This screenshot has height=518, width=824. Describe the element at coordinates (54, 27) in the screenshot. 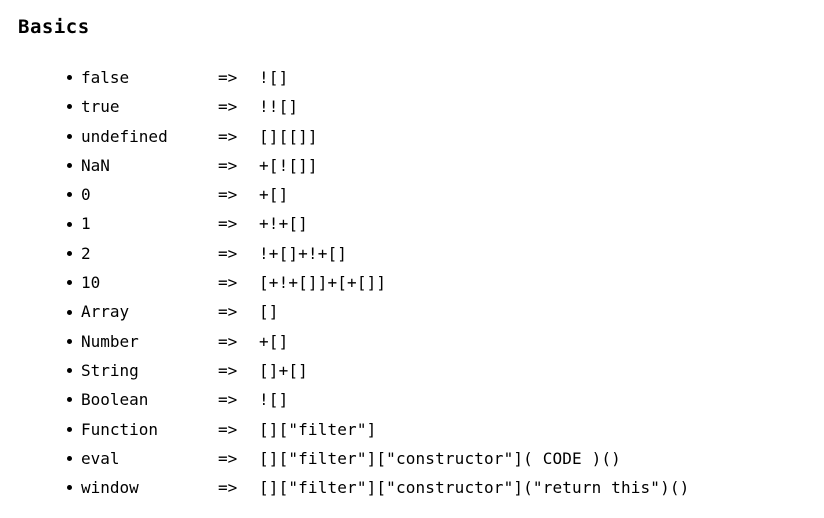

I see `page-title: Basics` at that location.